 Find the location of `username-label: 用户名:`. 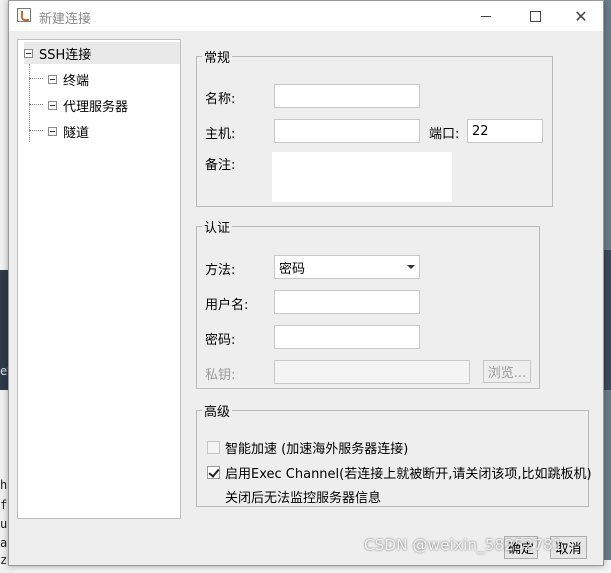

username-label: 用户名: is located at coordinates (227, 305).